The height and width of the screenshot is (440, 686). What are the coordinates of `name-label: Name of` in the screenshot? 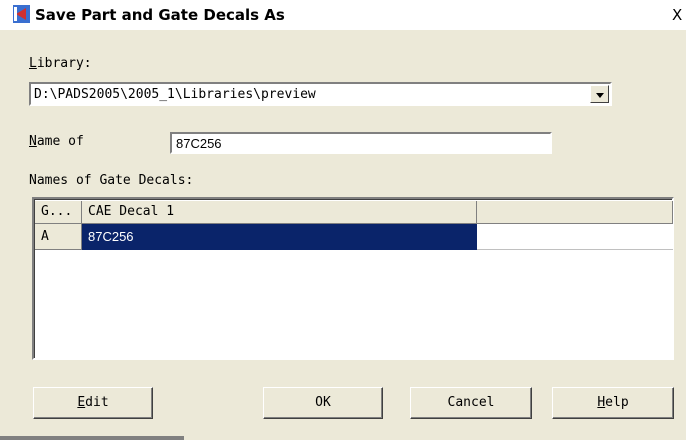 It's located at (56, 141).